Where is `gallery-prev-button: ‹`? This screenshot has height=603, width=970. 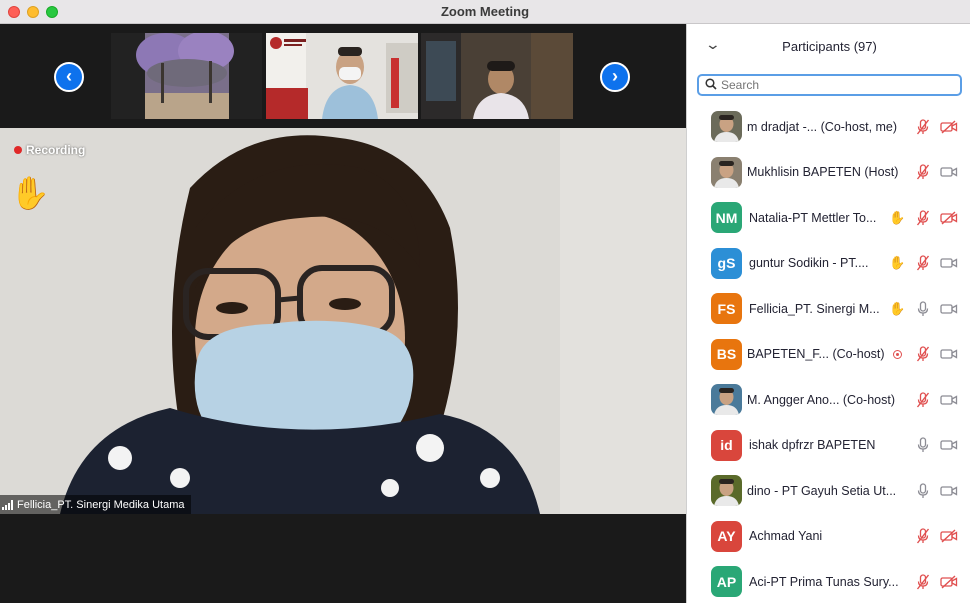
gallery-prev-button: ‹ is located at coordinates (69, 77).